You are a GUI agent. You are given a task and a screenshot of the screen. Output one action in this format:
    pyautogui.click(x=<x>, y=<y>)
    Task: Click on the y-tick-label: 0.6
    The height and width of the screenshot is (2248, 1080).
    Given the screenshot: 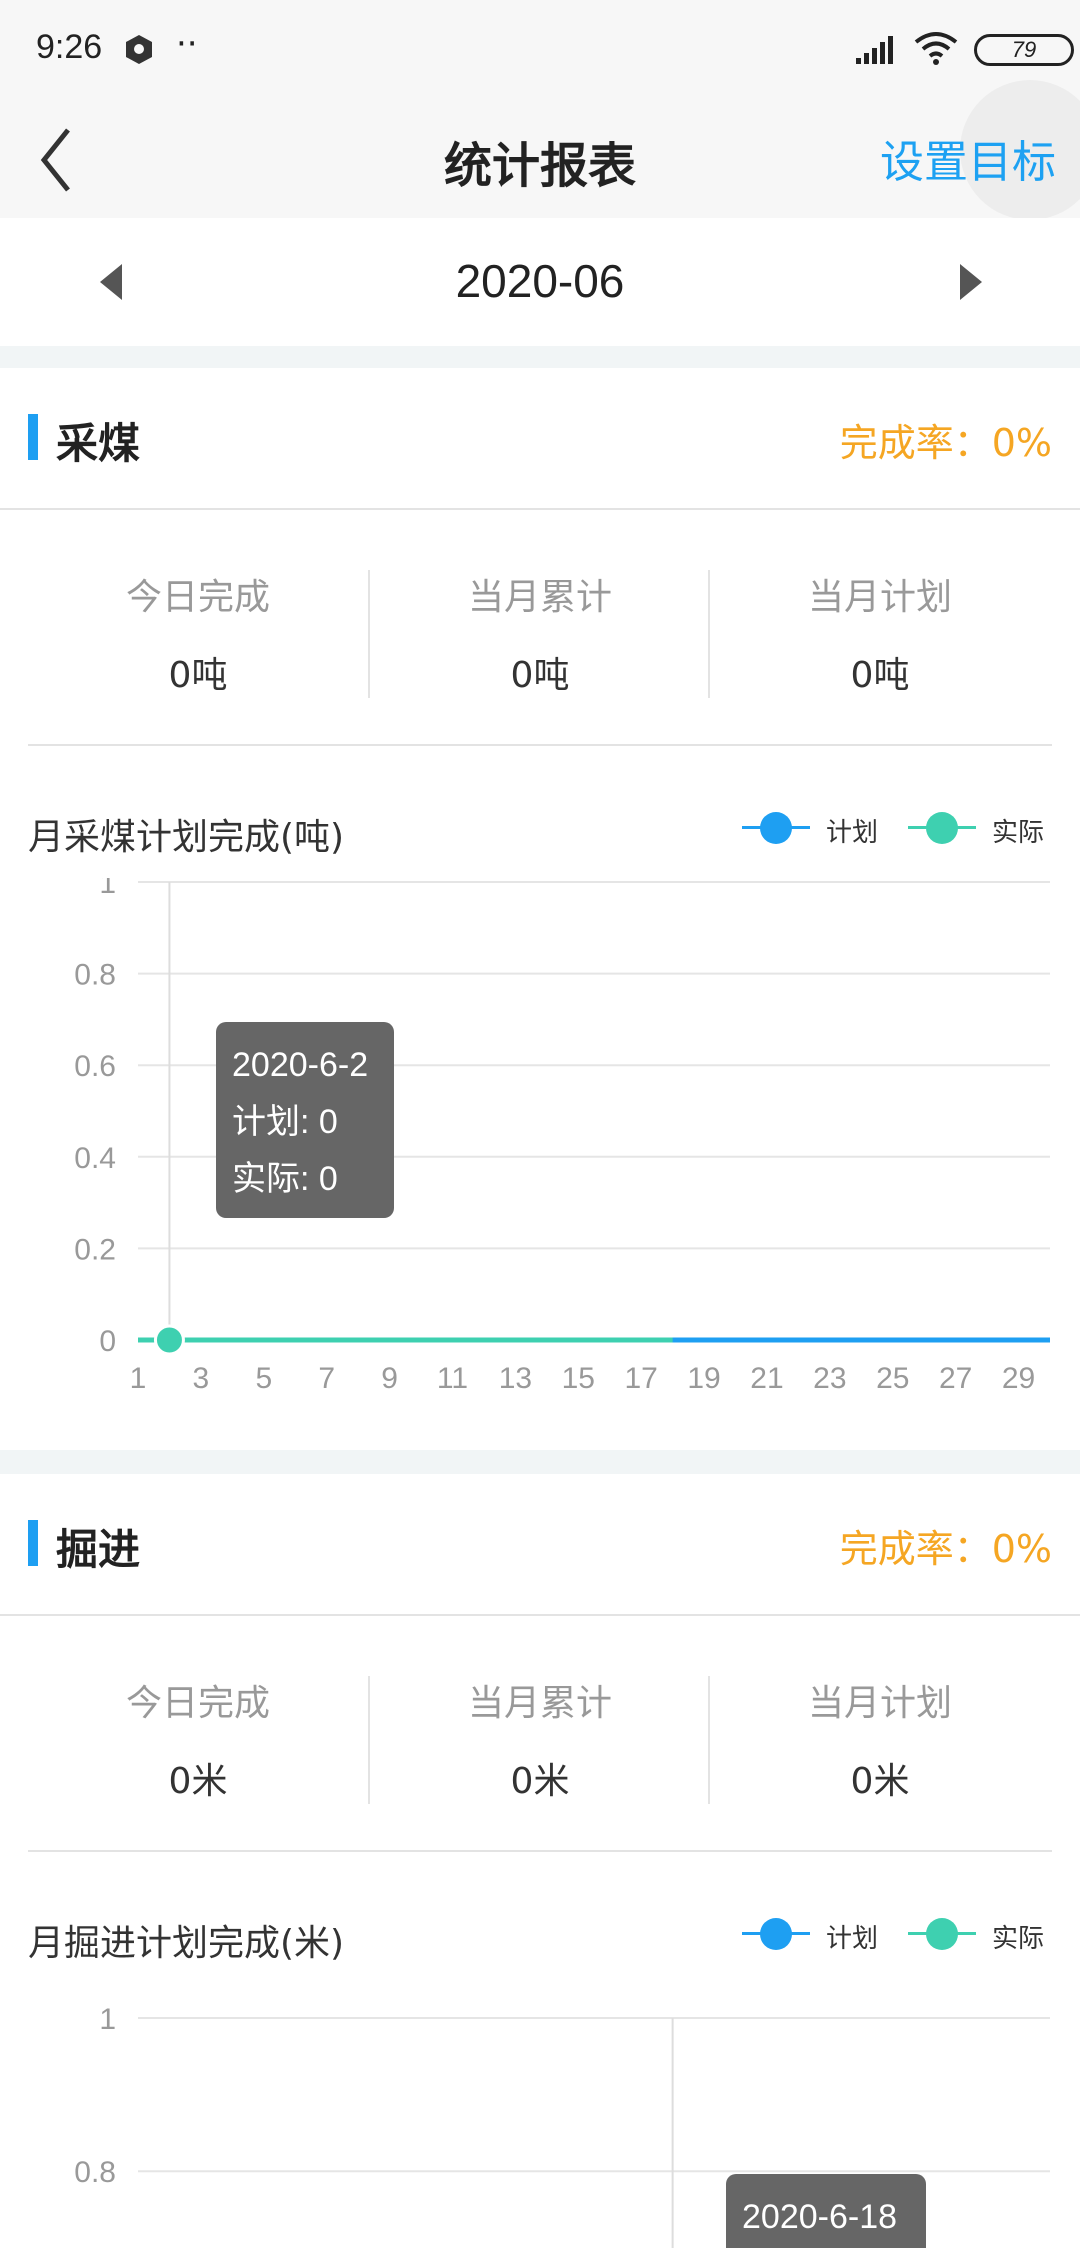 What is the action you would take?
    pyautogui.click(x=95, y=1066)
    